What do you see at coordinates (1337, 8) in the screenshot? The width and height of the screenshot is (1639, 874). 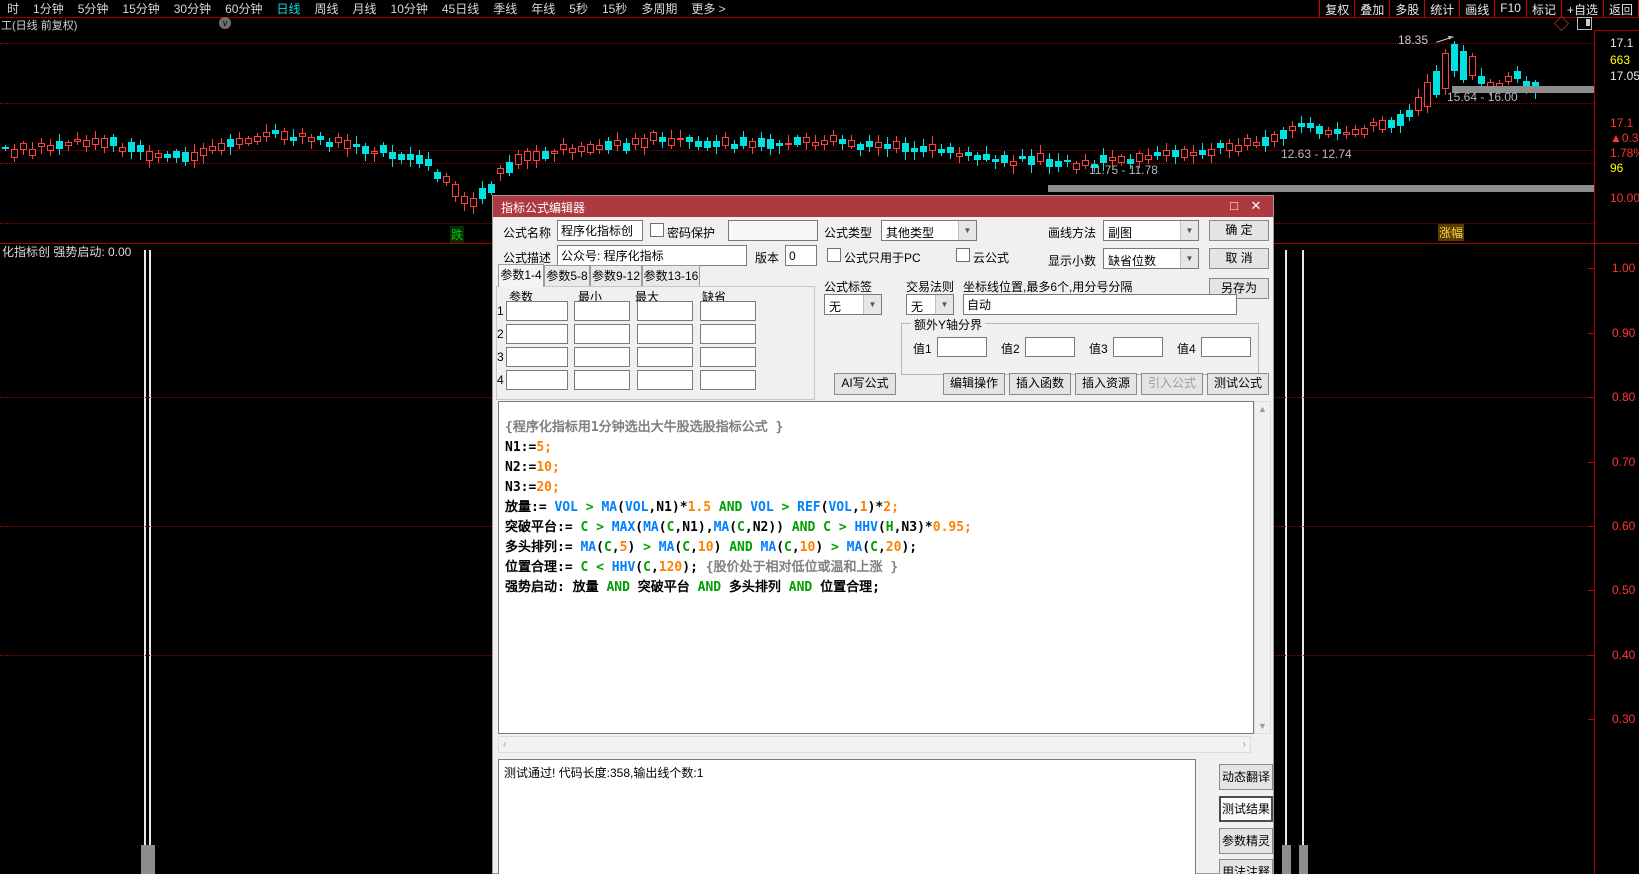 I see `toolbar-button: 复权` at bounding box center [1337, 8].